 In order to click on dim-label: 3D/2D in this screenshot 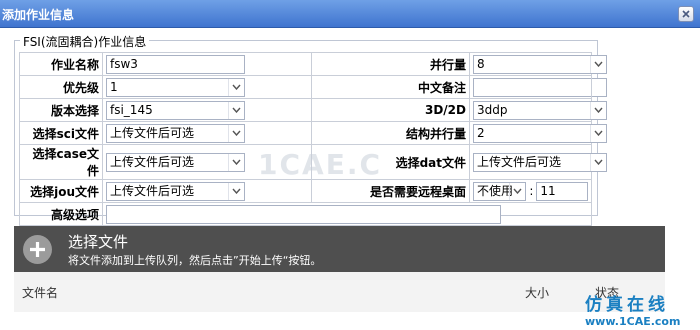, I will do `click(390, 110)`.